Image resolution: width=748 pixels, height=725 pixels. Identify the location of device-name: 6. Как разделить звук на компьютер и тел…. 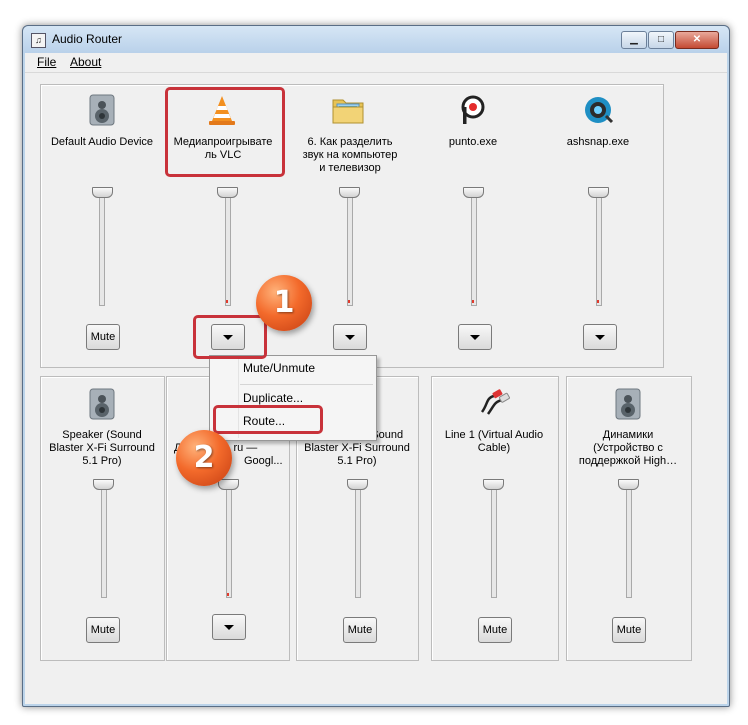
(350, 155).